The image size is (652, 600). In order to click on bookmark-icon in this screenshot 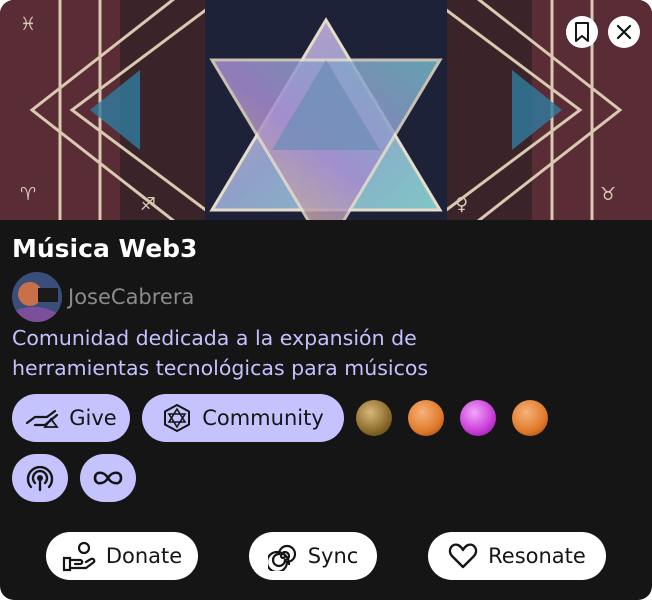, I will do `click(582, 32)`.